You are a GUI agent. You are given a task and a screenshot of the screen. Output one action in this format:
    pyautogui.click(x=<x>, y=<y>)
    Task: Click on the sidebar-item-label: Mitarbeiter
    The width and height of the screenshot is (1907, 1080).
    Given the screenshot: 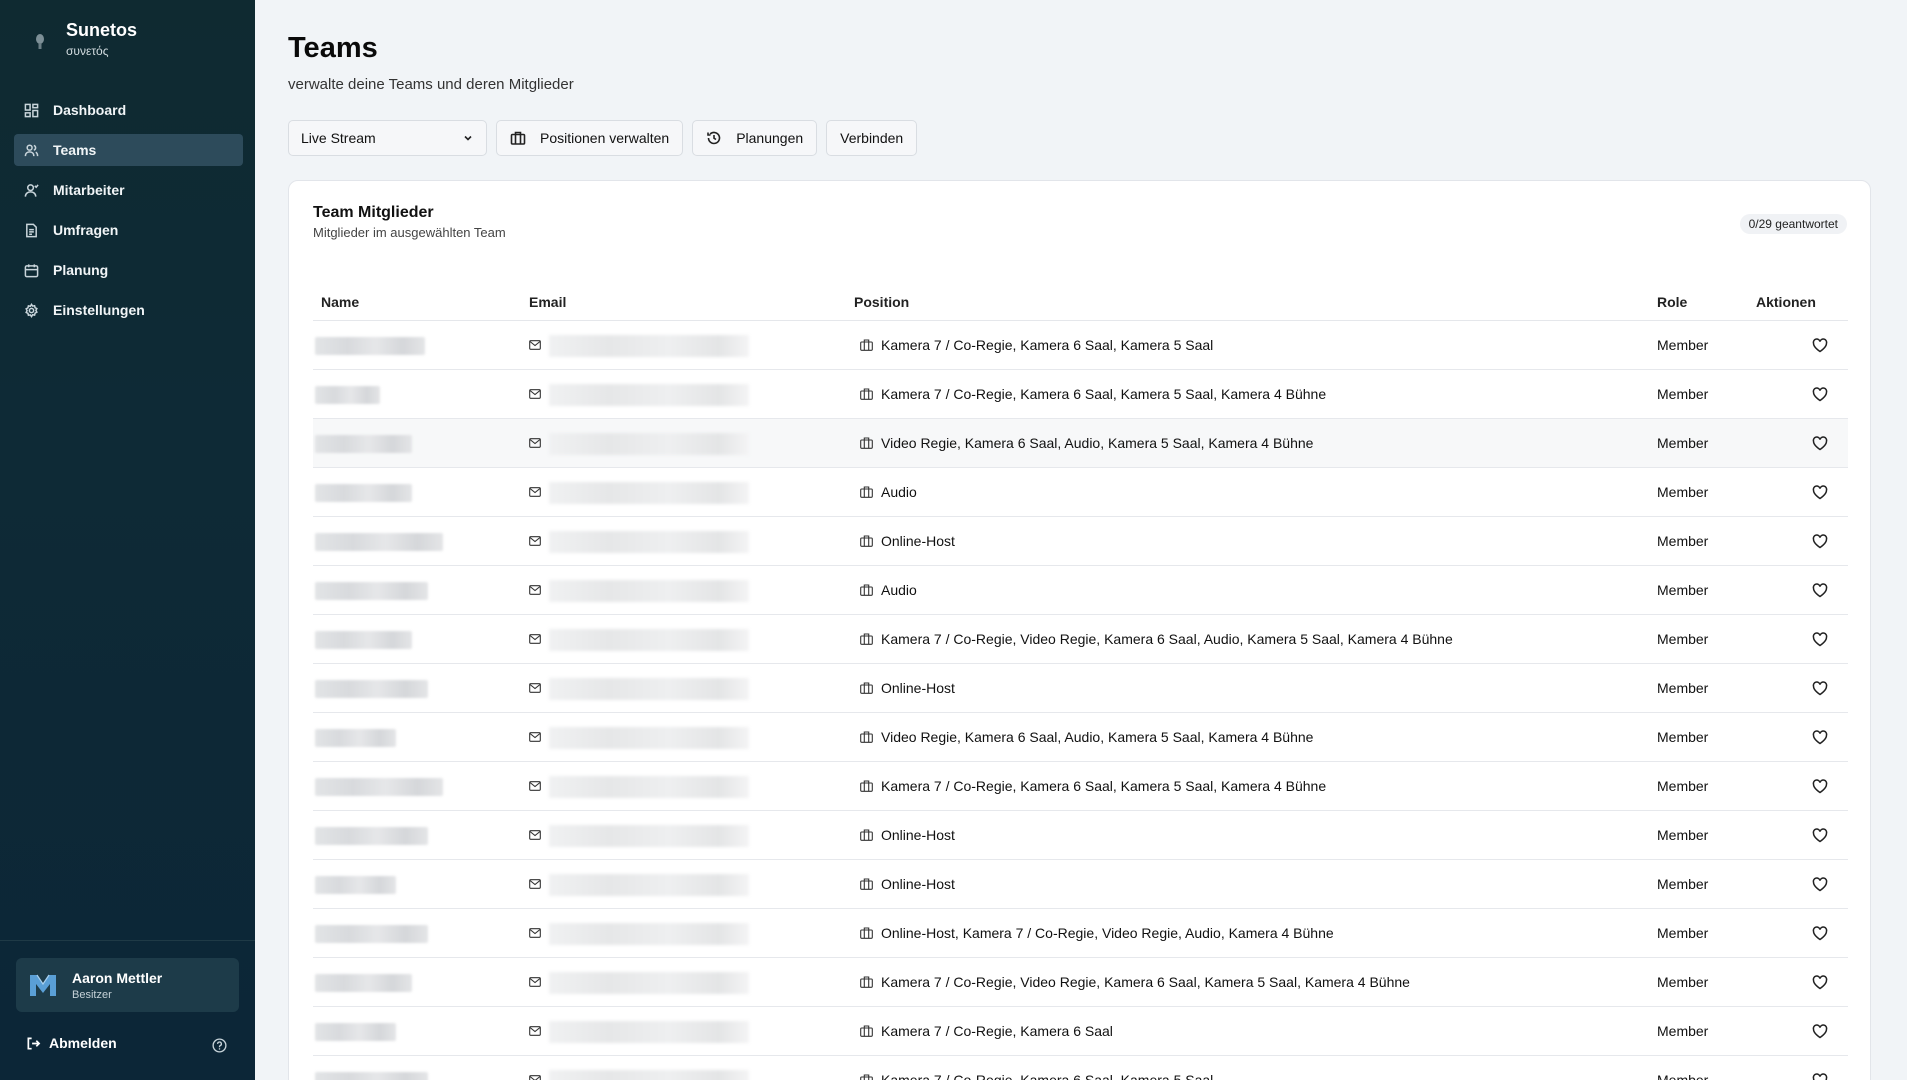 What is the action you would take?
    pyautogui.click(x=89, y=190)
    